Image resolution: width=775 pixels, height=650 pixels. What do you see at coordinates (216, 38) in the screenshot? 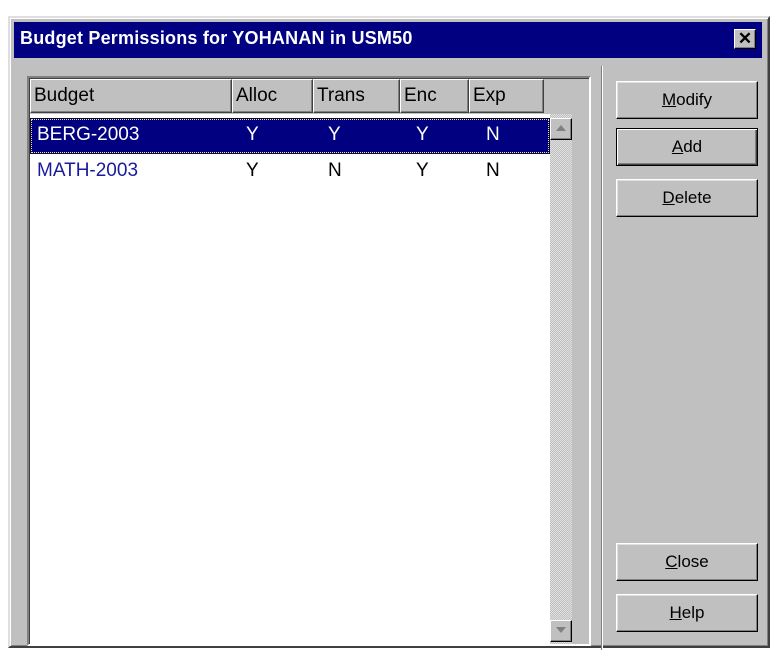
I see `window-title: Budget Permissions for YOHANAN in USM50` at bounding box center [216, 38].